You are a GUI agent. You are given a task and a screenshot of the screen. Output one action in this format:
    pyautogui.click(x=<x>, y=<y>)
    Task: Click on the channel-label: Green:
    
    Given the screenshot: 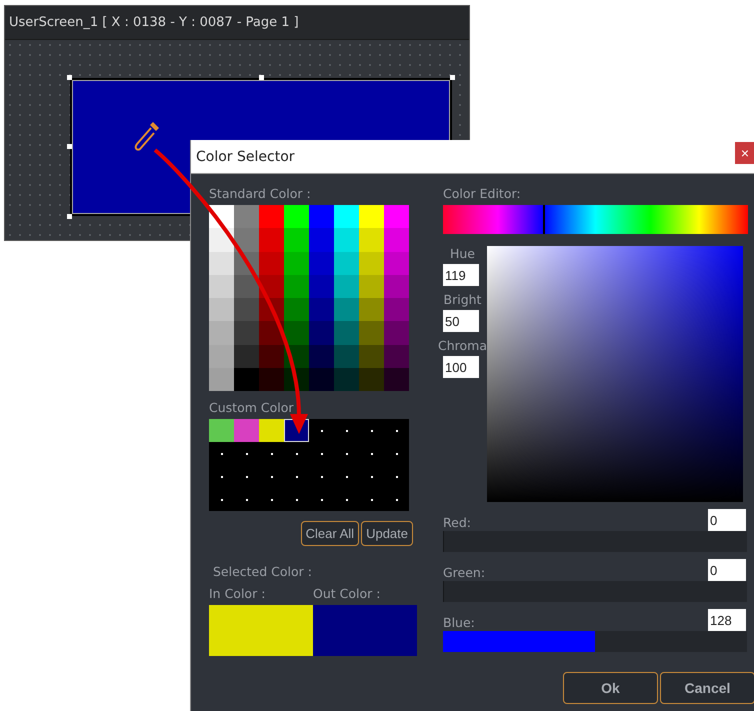 What is the action you would take?
    pyautogui.click(x=464, y=573)
    